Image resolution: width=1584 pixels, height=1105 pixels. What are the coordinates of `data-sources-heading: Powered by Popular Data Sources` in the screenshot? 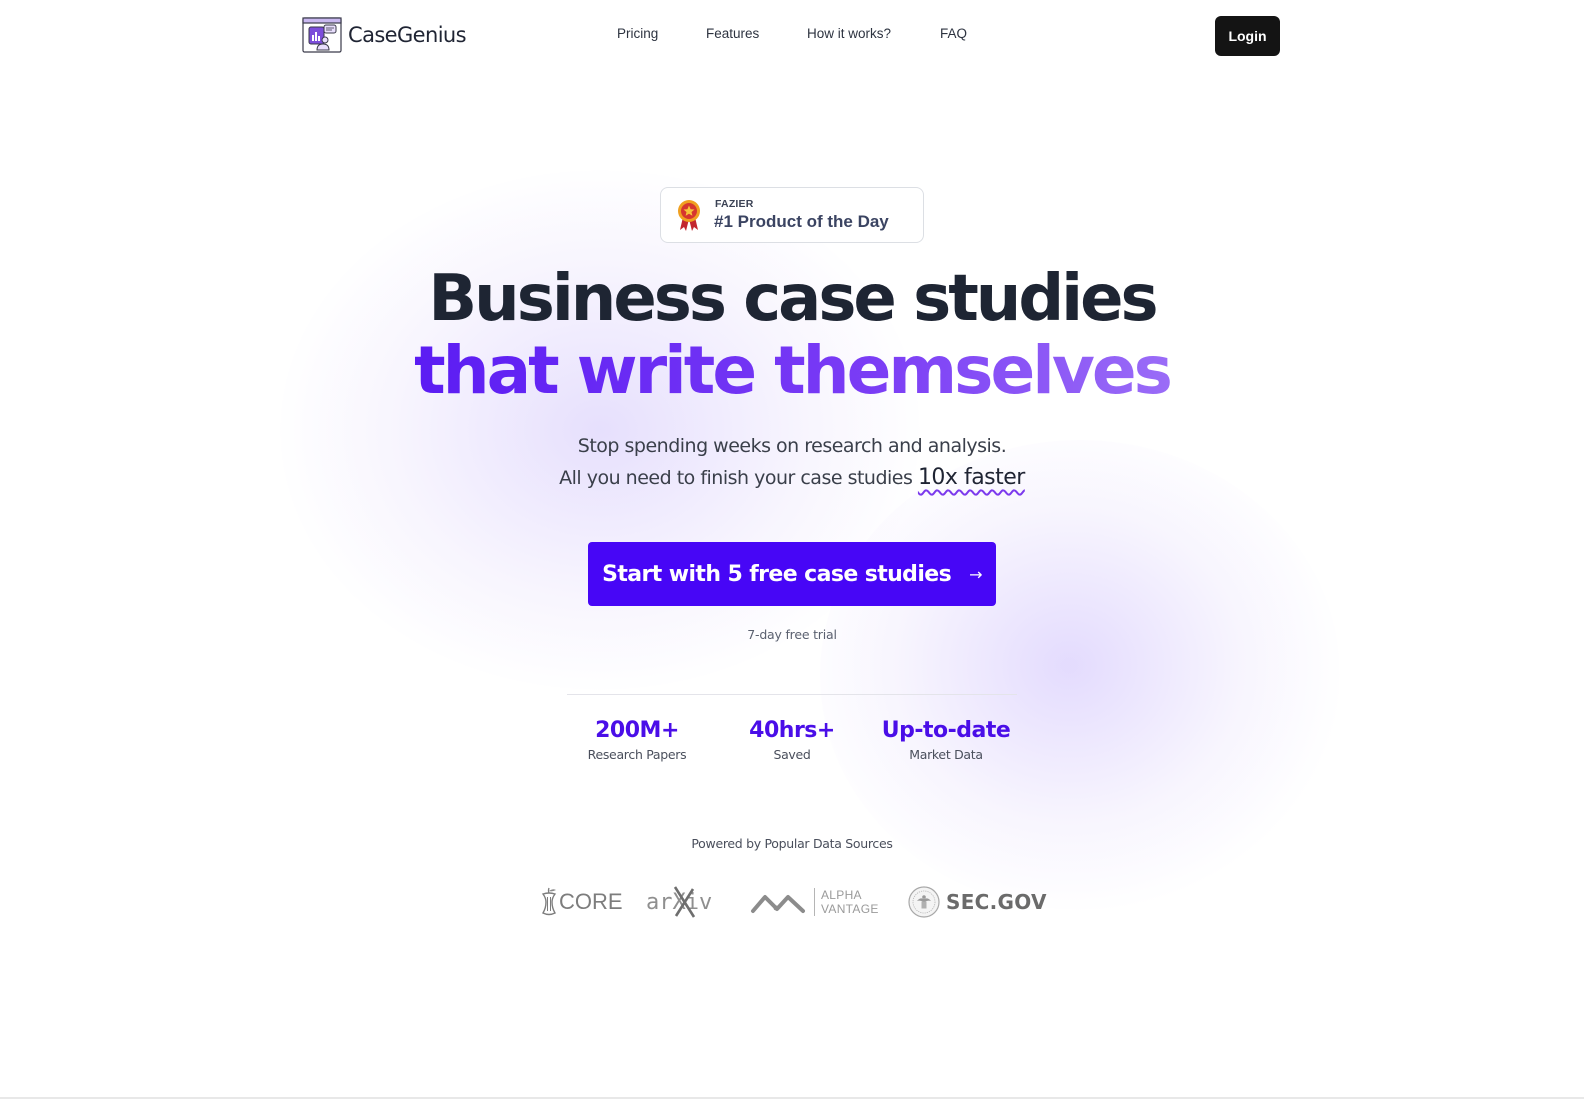 It's located at (792, 843).